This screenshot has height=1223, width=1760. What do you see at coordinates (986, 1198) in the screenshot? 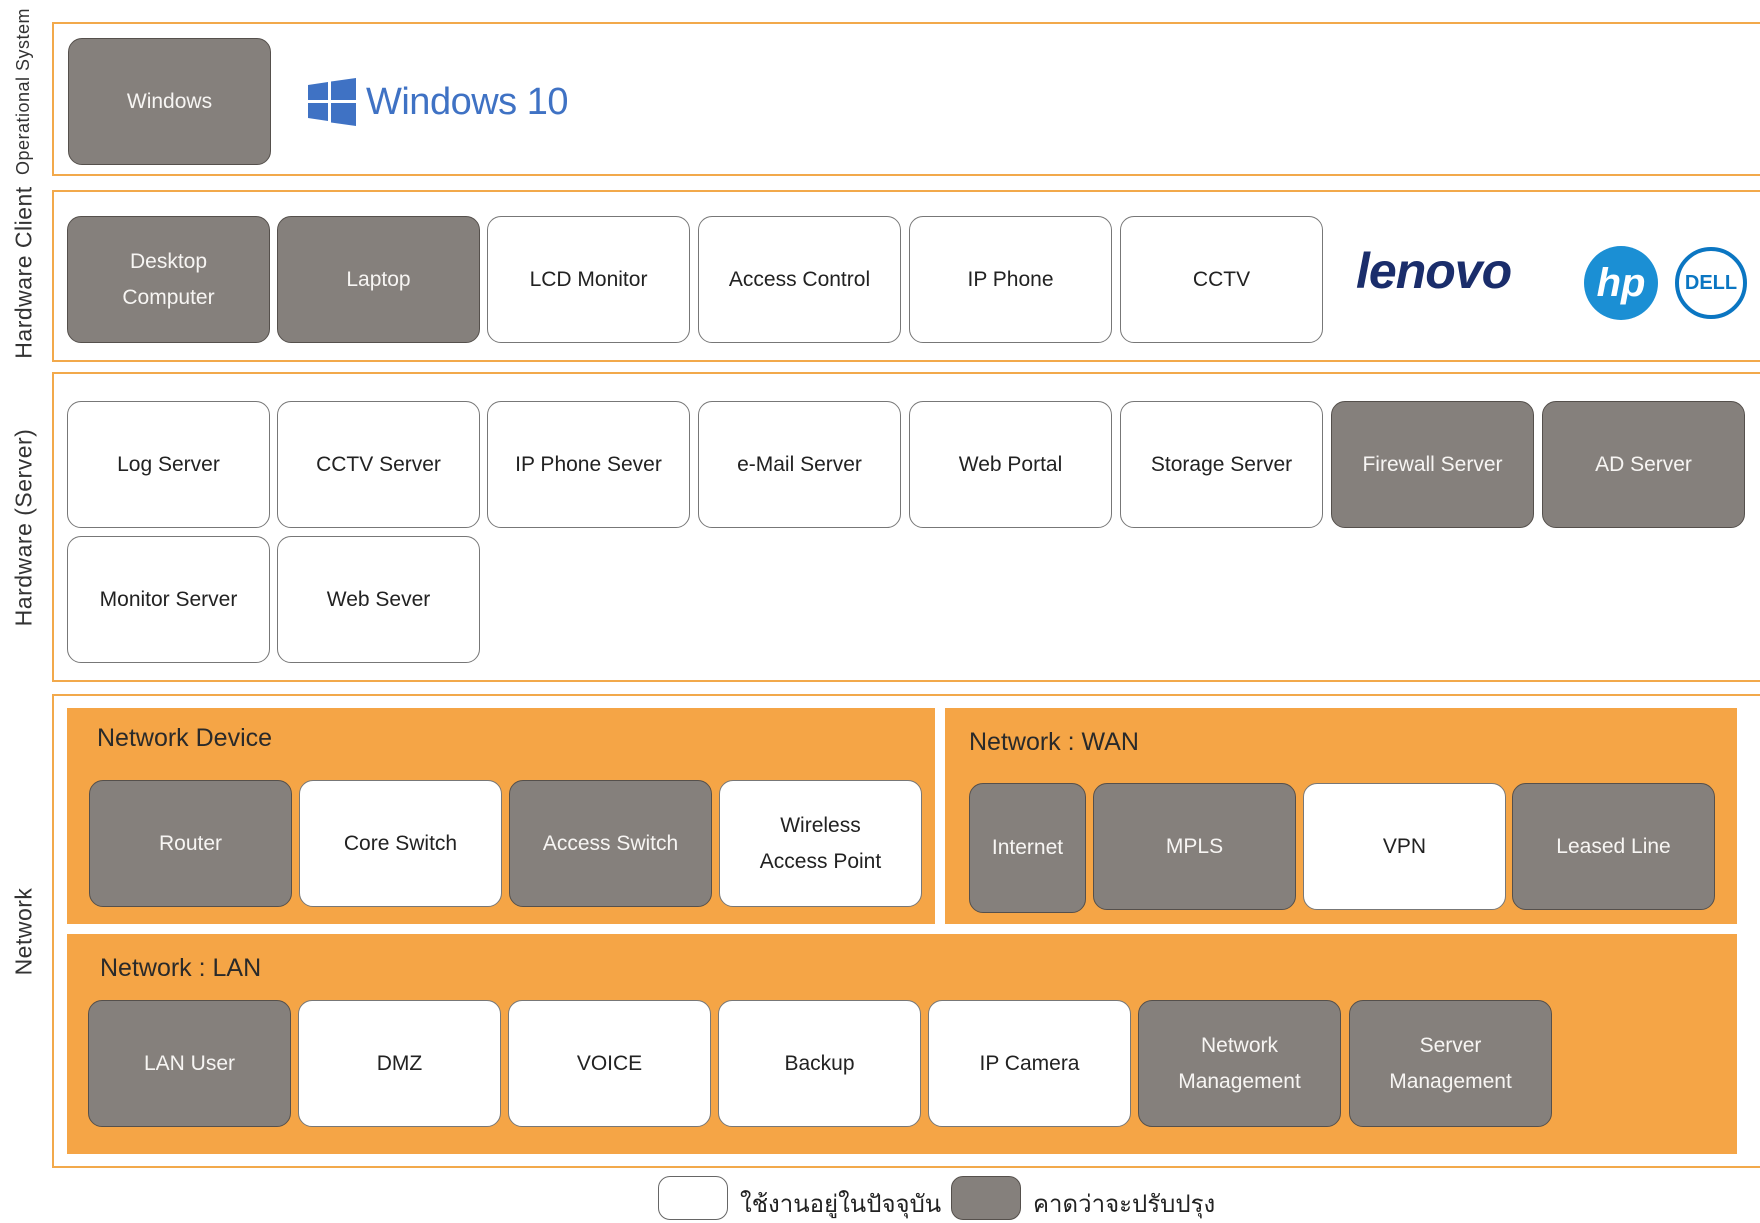
I see `legend-upgrade-swatch` at bounding box center [986, 1198].